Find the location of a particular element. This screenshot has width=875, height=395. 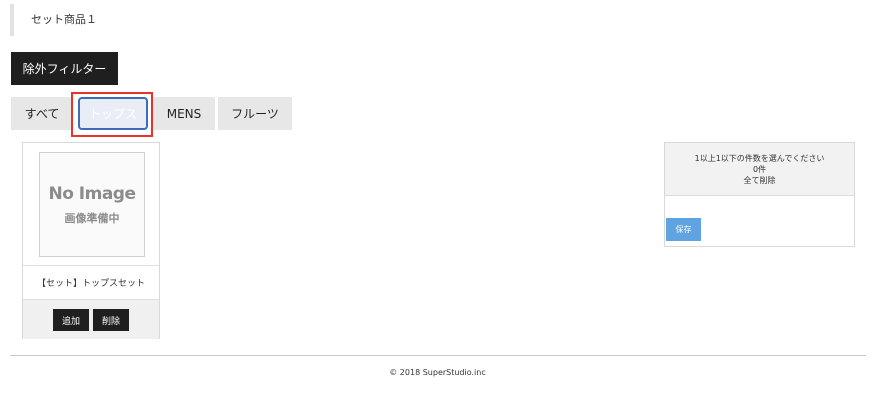

product-card: No Image 画像準備中 【セット】トップスセット 追加 削除 is located at coordinates (91, 240).